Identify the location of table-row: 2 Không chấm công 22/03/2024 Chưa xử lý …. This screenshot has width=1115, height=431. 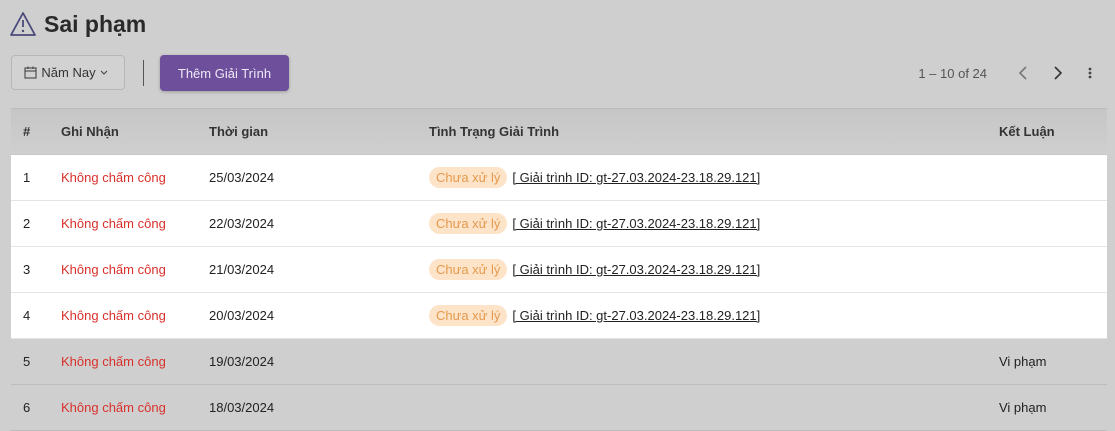
(559, 224).